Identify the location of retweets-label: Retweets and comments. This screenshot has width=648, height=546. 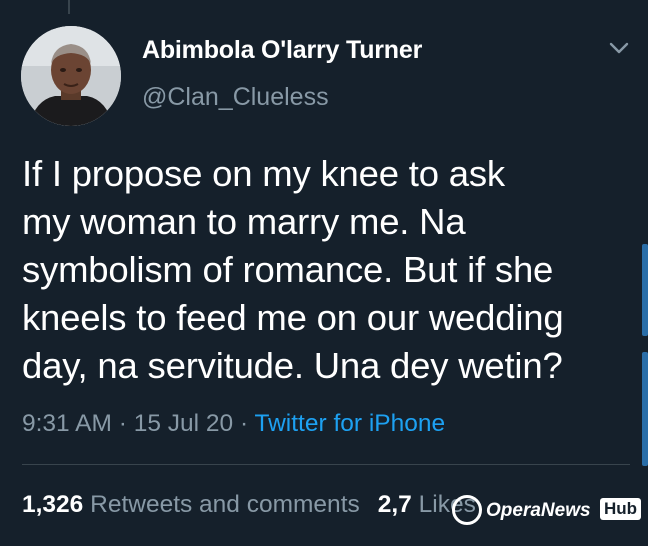
(225, 504).